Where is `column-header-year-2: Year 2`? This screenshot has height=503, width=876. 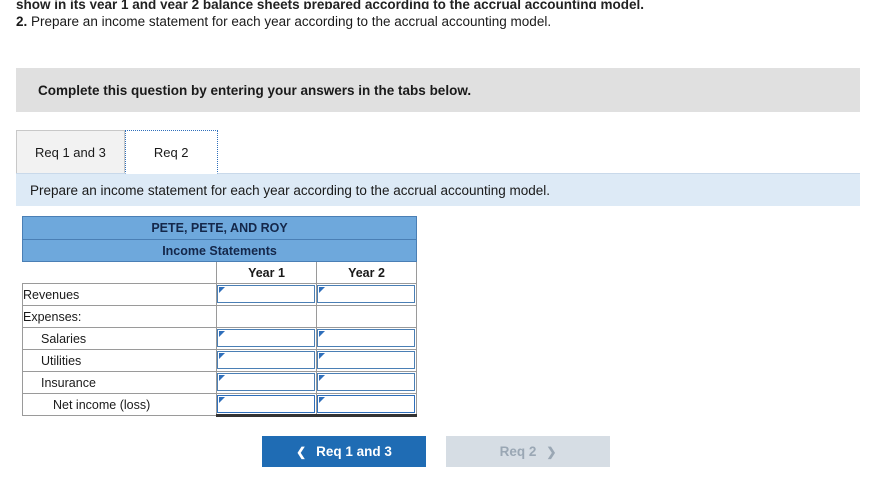 column-header-year-2: Year 2 is located at coordinates (366, 272).